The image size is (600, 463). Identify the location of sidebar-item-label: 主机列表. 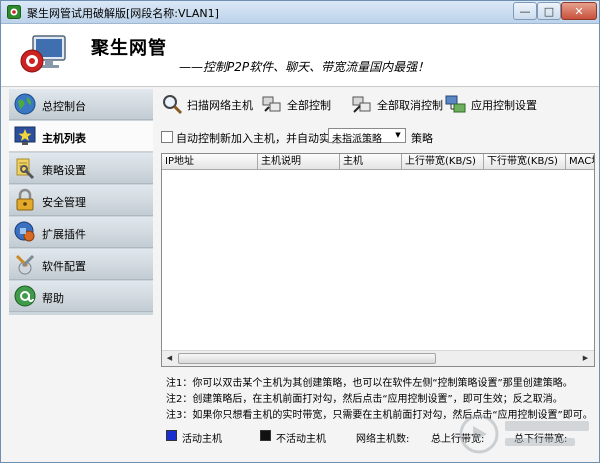
(64, 138).